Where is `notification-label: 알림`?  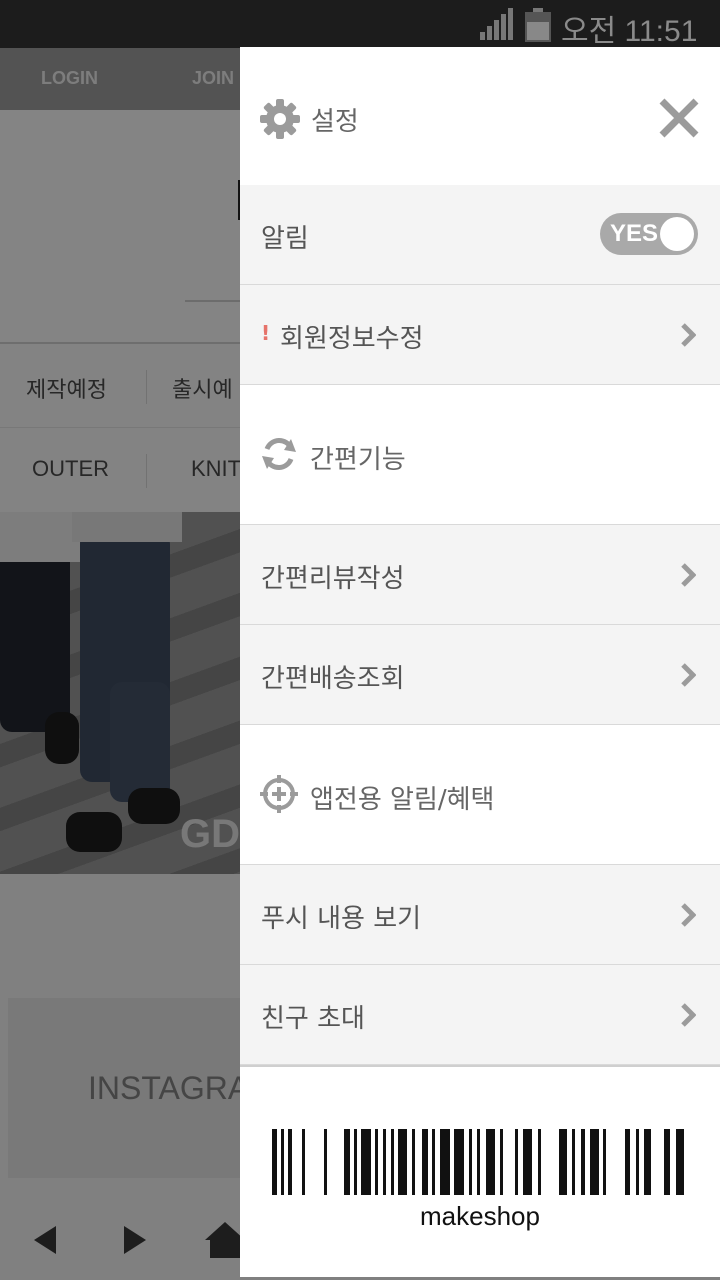 notification-label: 알림 is located at coordinates (285, 239).